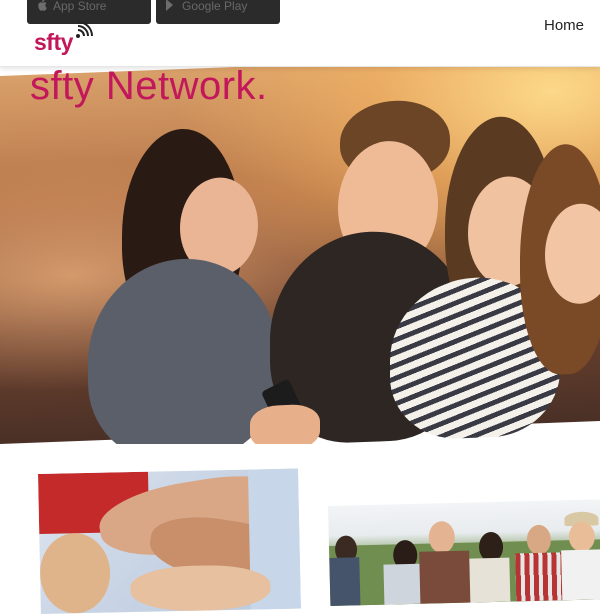  Describe the element at coordinates (84, 32) in the screenshot. I see `signal-wave-icon` at that location.